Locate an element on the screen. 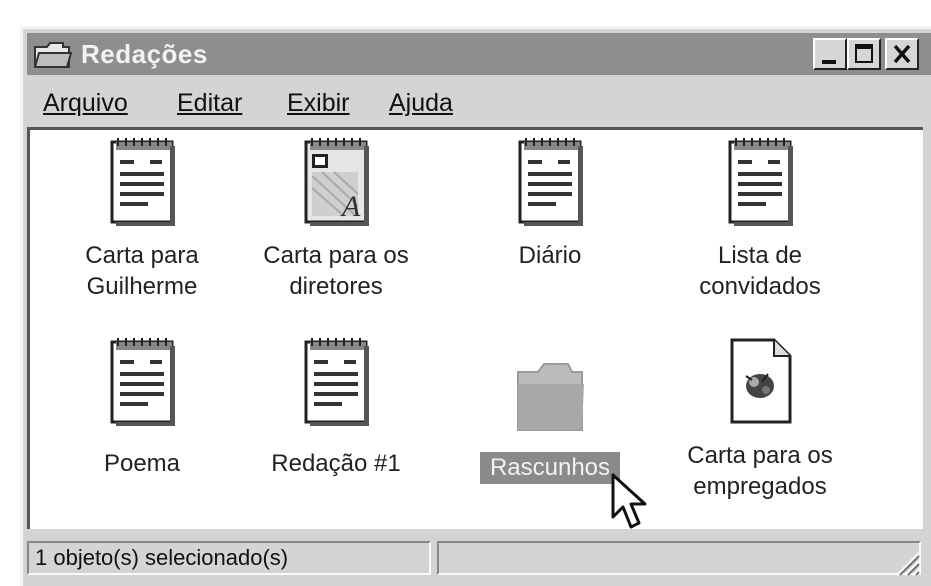 Image resolution: width=931 pixels, height=586 pixels. file-carta-guilherme: Carta para Guilherme is located at coordinates (142, 231).